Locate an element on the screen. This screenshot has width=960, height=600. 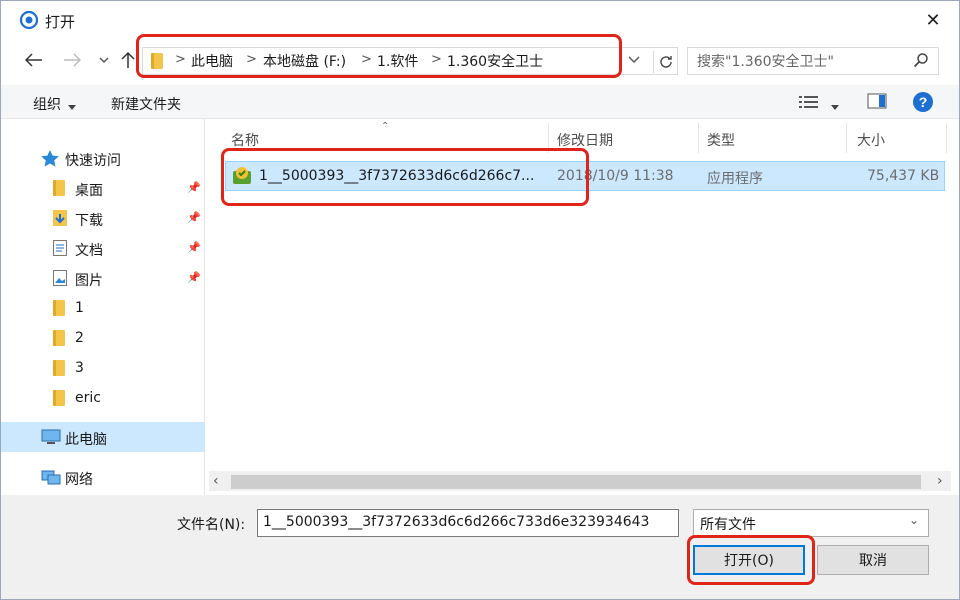
file-highlight-box is located at coordinates (405, 177).